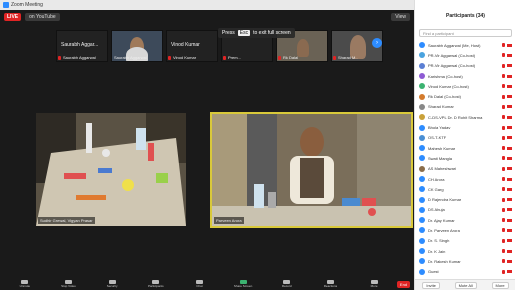  Describe the element at coordinates (465, 107) in the screenshot. I see `participant-row: Sharad Kumar` at that location.